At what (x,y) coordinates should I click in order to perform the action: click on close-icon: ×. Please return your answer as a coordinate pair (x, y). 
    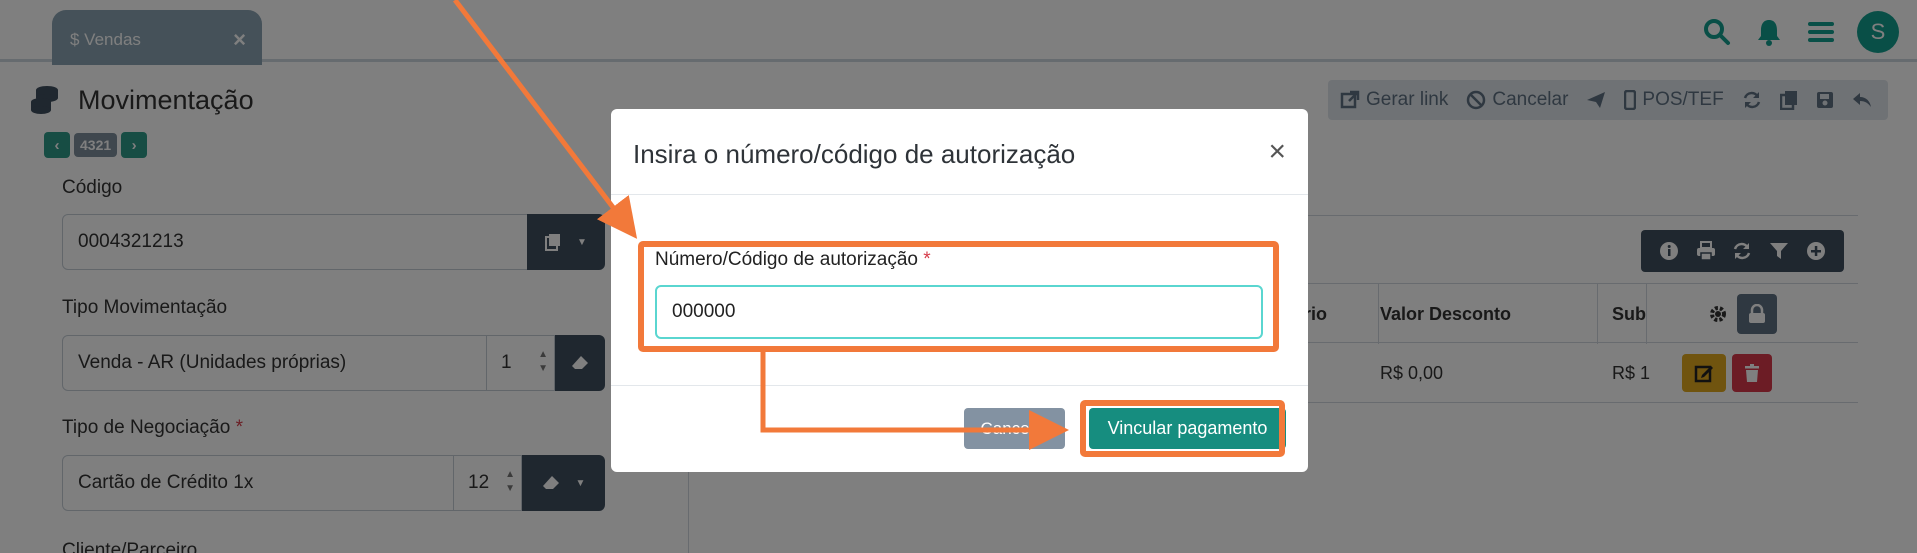
    Looking at the image, I should click on (1277, 152).